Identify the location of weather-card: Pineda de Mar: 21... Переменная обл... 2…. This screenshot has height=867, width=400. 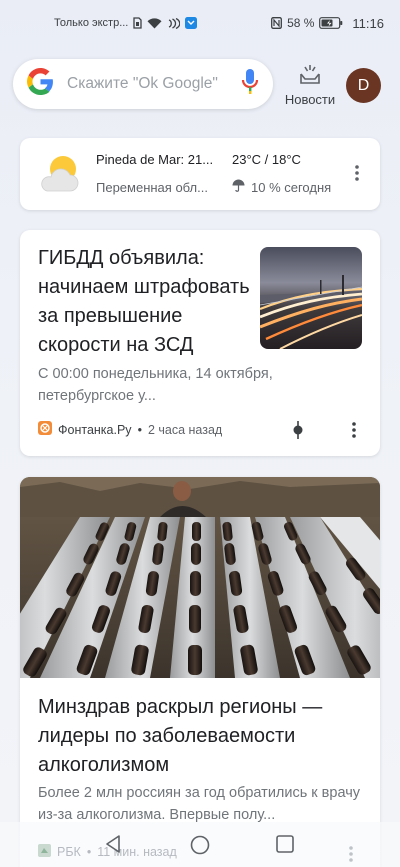
(200, 174).